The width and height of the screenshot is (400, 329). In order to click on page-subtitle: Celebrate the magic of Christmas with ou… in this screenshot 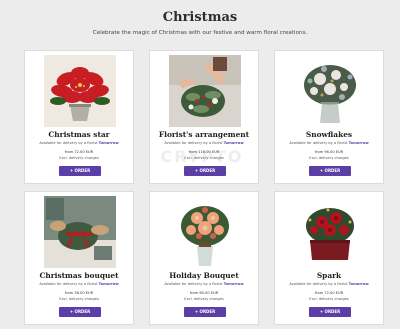, I will do `click(200, 33)`.